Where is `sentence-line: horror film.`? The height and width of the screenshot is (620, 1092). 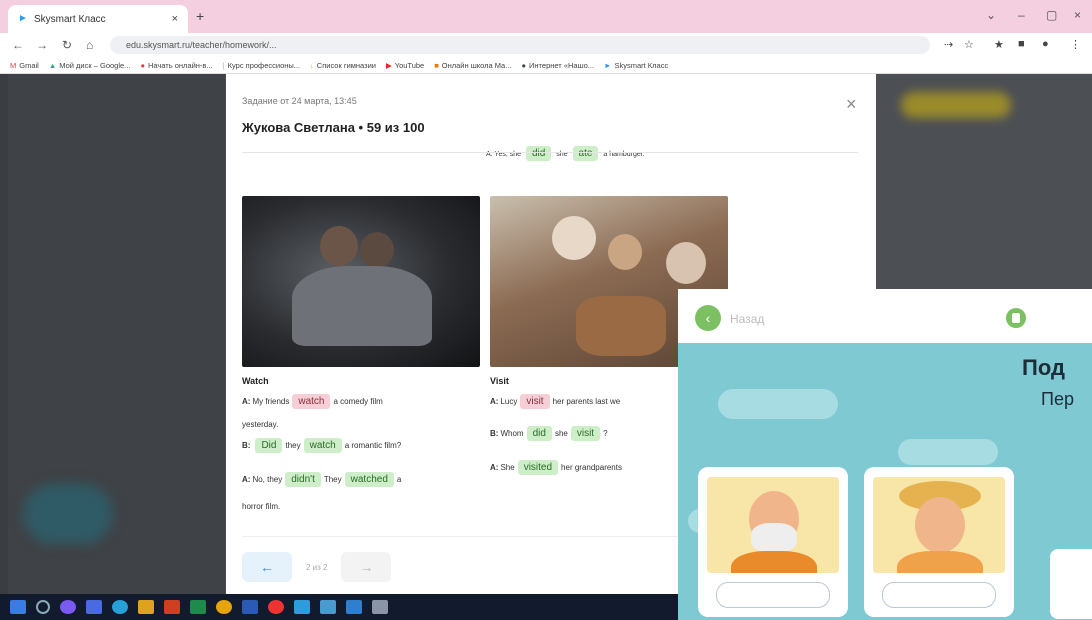
sentence-line: horror film. is located at coordinates (261, 506).